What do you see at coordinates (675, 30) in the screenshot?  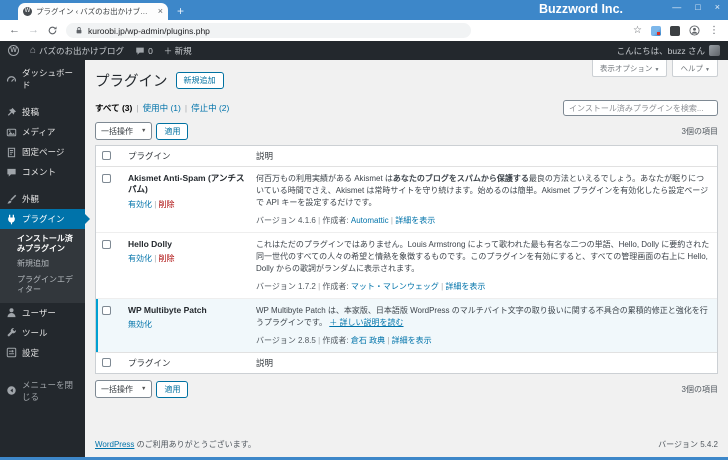 I see `extension-dark-icon` at bounding box center [675, 30].